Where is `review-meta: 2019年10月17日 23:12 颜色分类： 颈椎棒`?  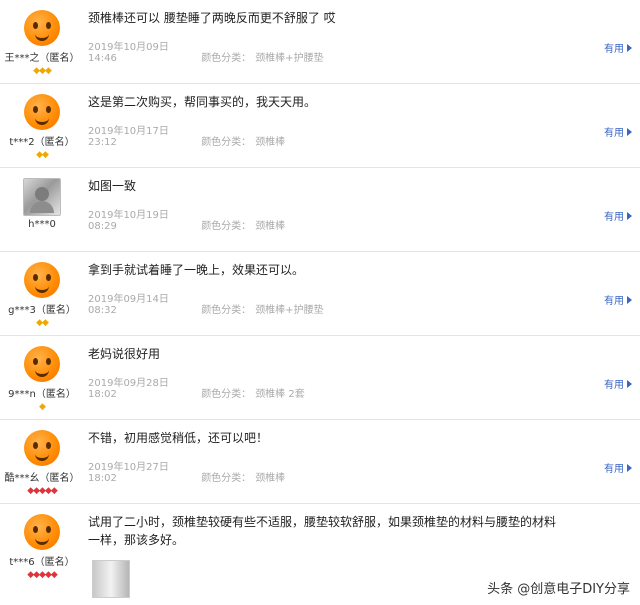 review-meta: 2019年10月17日 23:12 颜色分类： 颈椎棒 is located at coordinates (188, 135).